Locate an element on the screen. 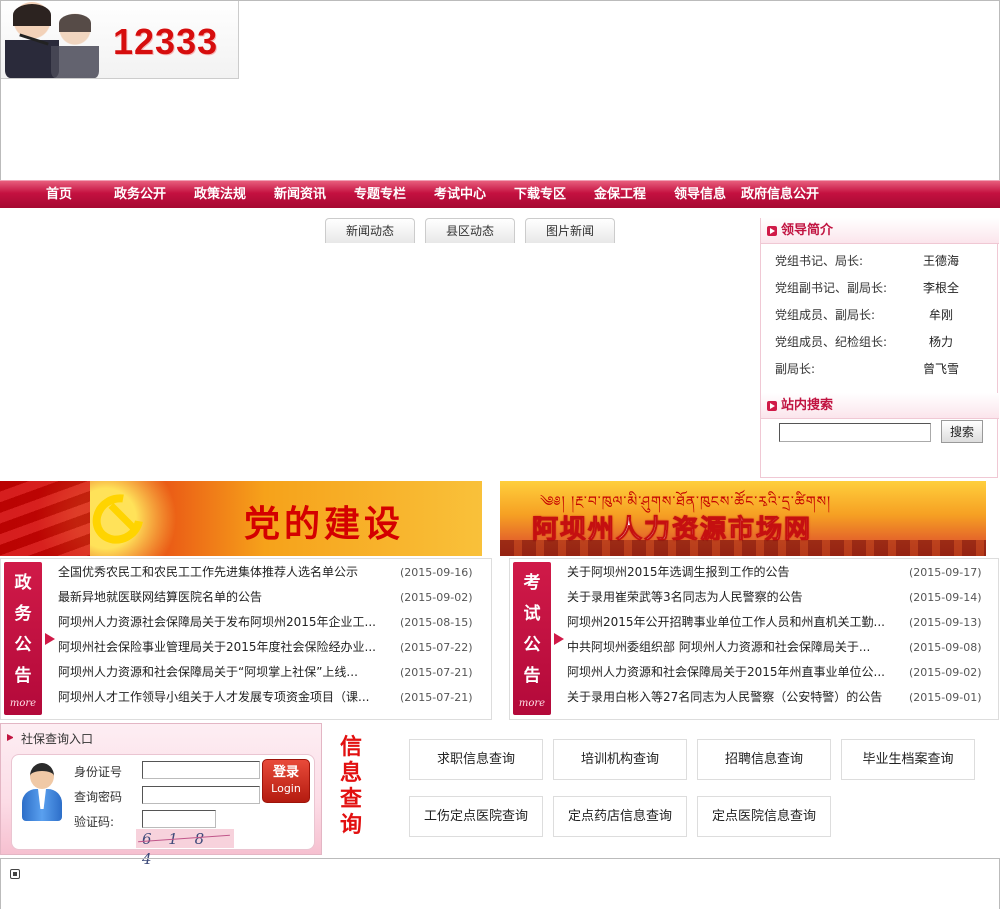 This screenshot has width=1000, height=909. leader-title: 党组成员、副局长: is located at coordinates (825, 315).